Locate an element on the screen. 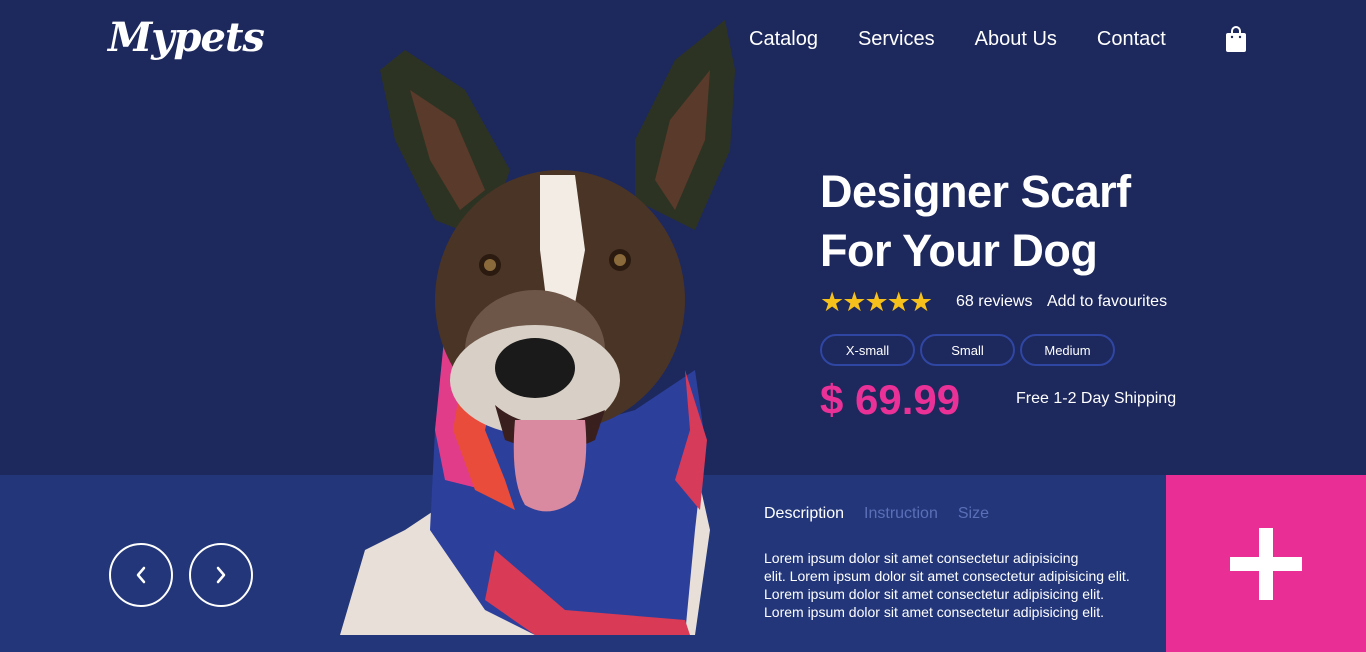  next-button is located at coordinates (221, 575).